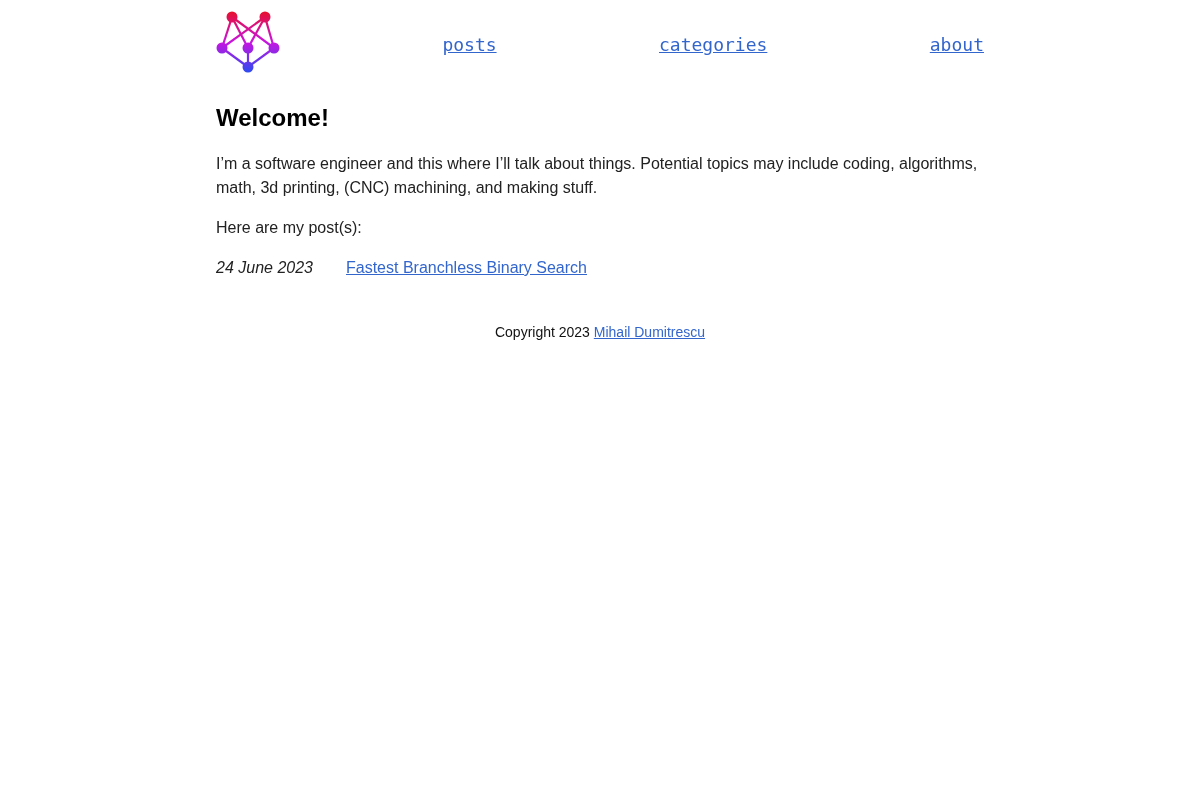 The width and height of the screenshot is (1200, 800). I want to click on copyright-text: Copyright 2023 Mihail Dumitrescu, so click(600, 332).